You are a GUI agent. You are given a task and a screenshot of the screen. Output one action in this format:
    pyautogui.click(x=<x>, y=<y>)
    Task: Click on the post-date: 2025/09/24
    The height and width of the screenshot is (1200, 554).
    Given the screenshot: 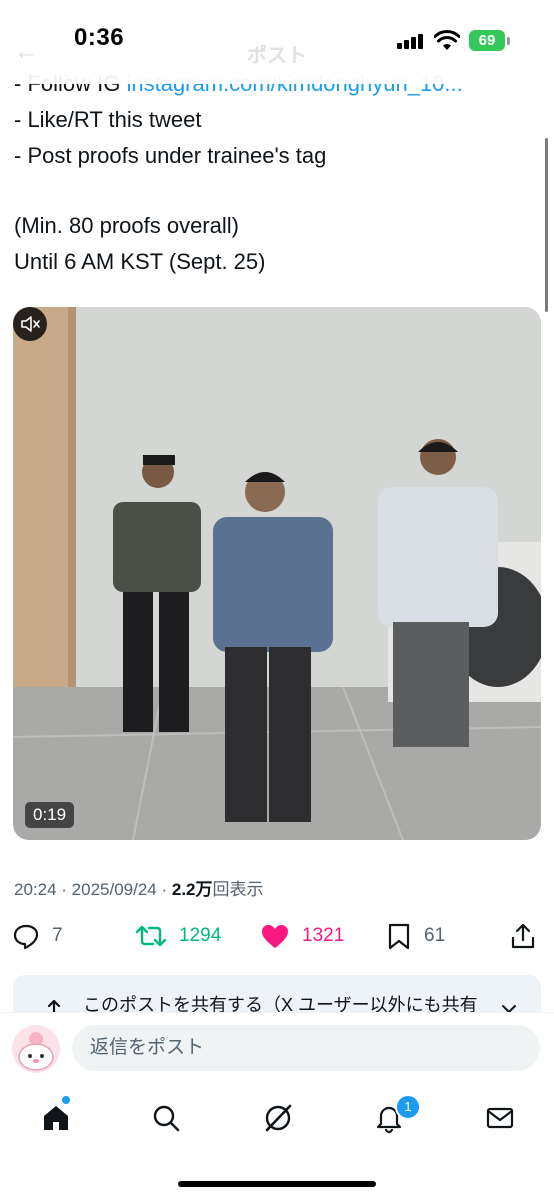 What is the action you would take?
    pyautogui.click(x=114, y=889)
    